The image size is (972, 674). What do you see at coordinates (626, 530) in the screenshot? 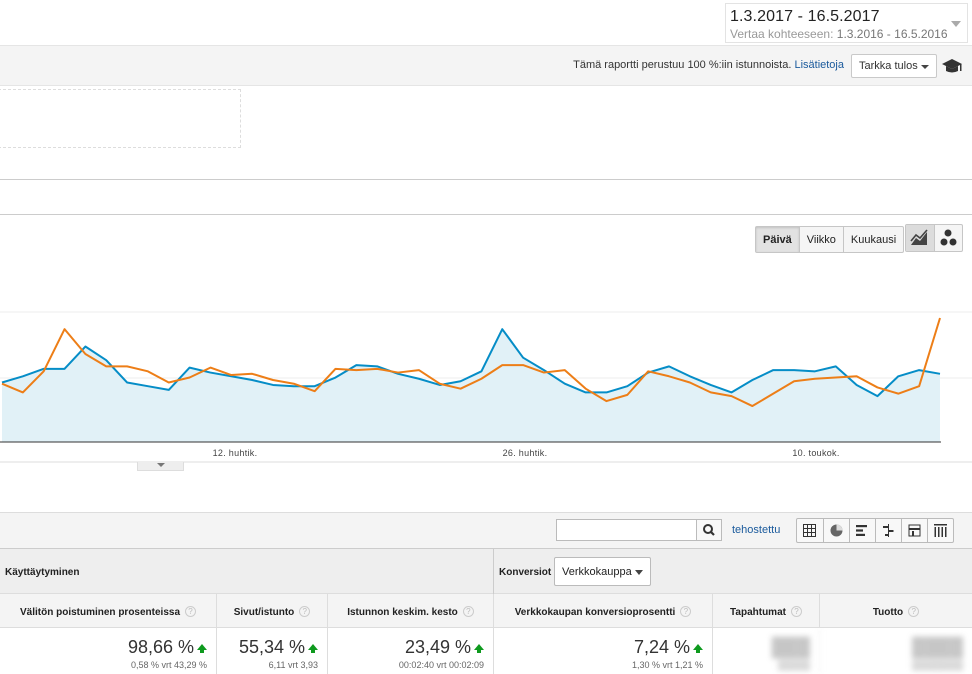
I see `table-search-input` at bounding box center [626, 530].